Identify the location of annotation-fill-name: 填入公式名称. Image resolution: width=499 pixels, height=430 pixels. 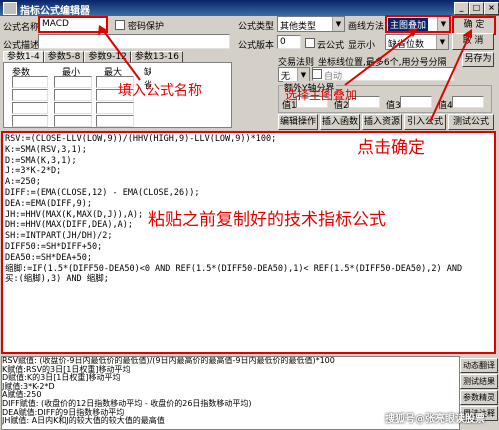
(160, 91).